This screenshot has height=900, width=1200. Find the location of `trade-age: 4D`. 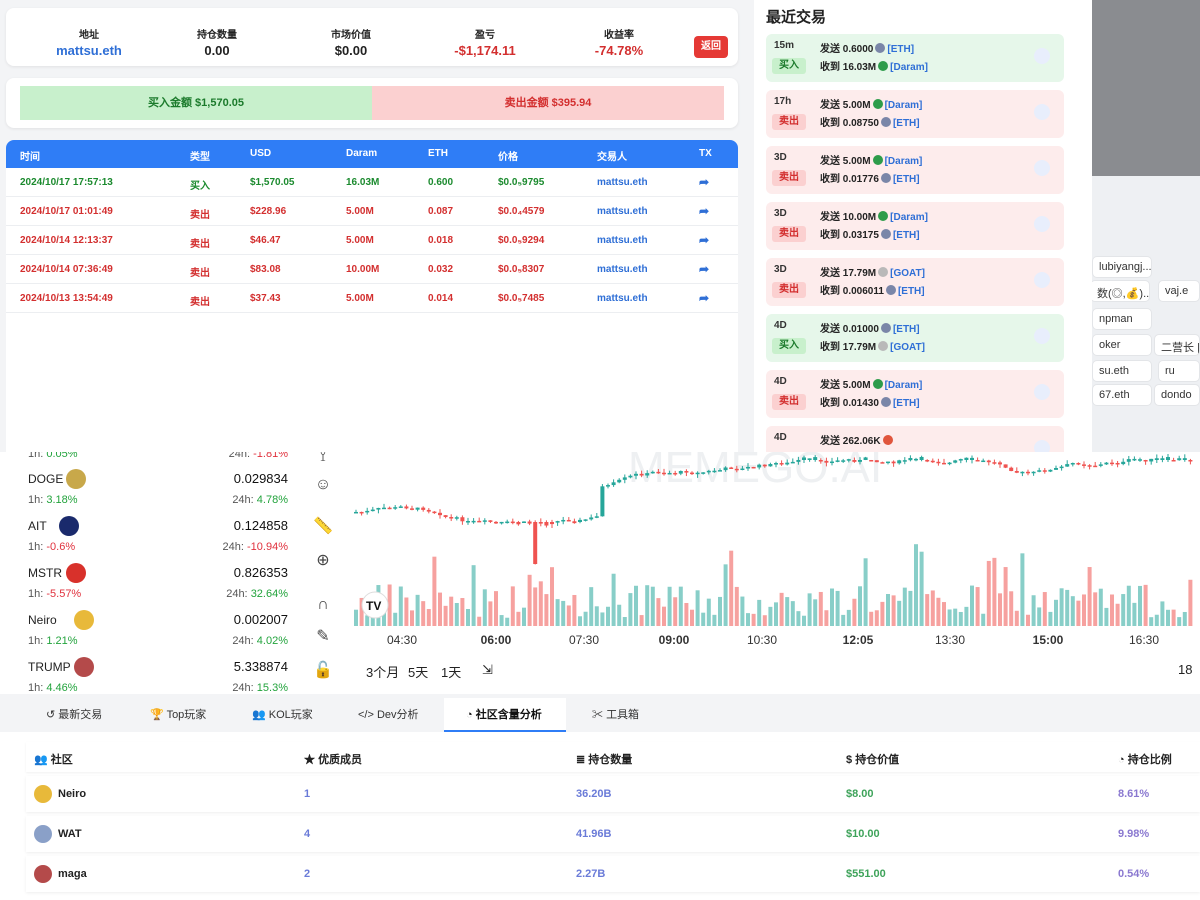

trade-age: 4D is located at coordinates (780, 381).